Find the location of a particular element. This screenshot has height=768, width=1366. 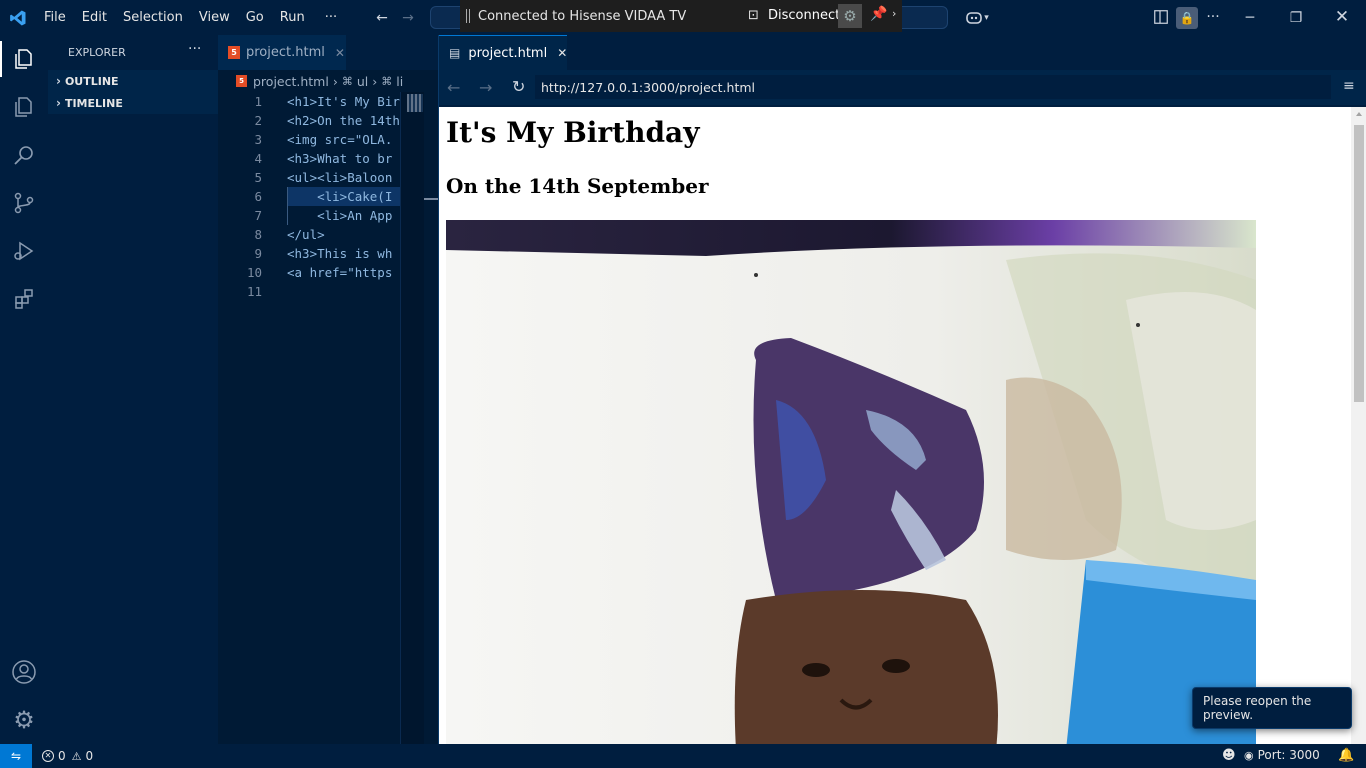

scroll-thumb is located at coordinates (1359, 263).